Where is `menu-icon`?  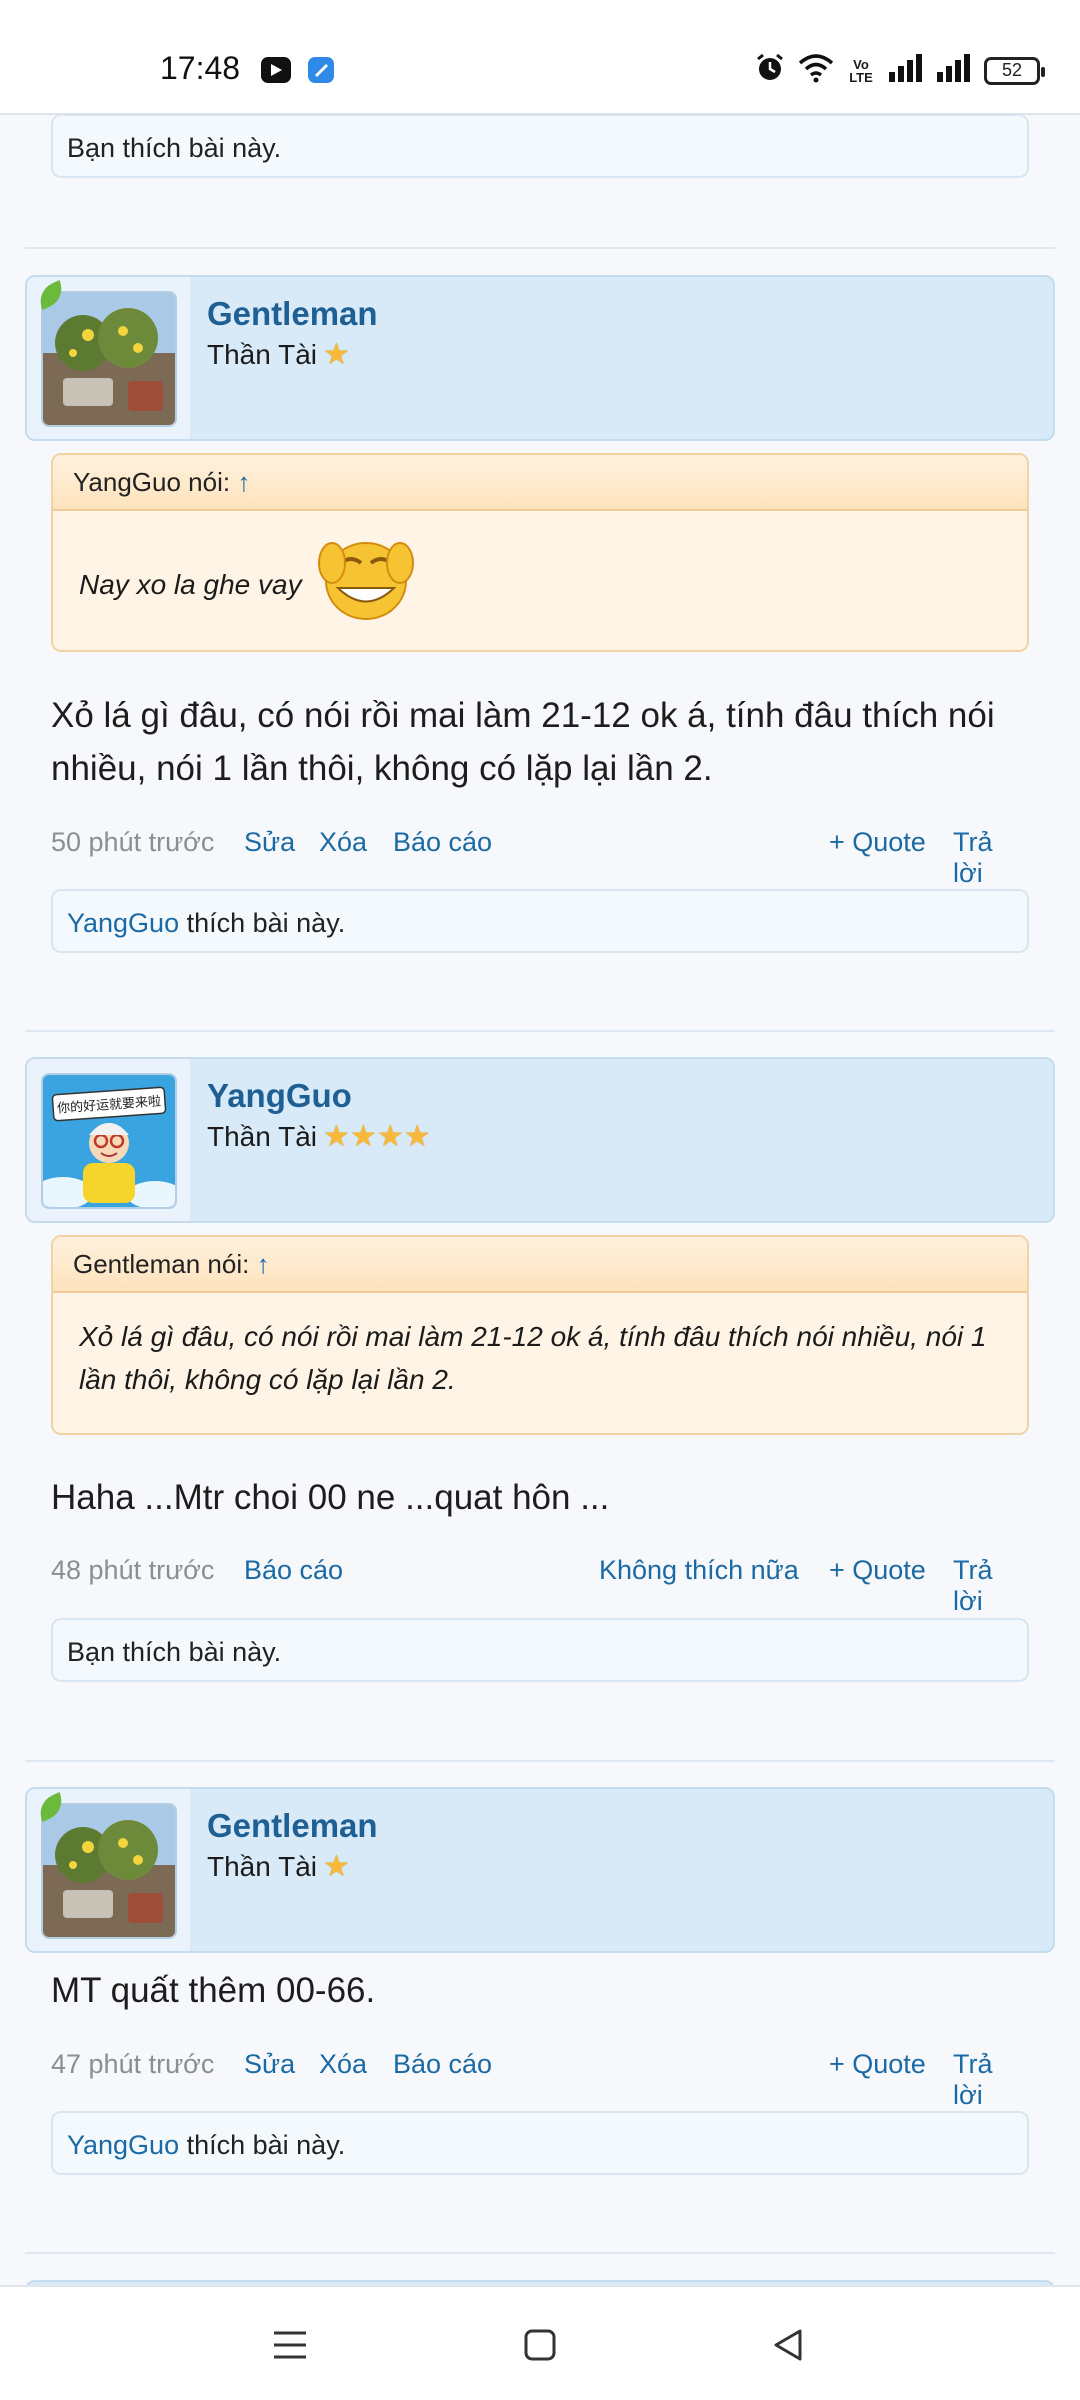
menu-icon is located at coordinates (290, 2343).